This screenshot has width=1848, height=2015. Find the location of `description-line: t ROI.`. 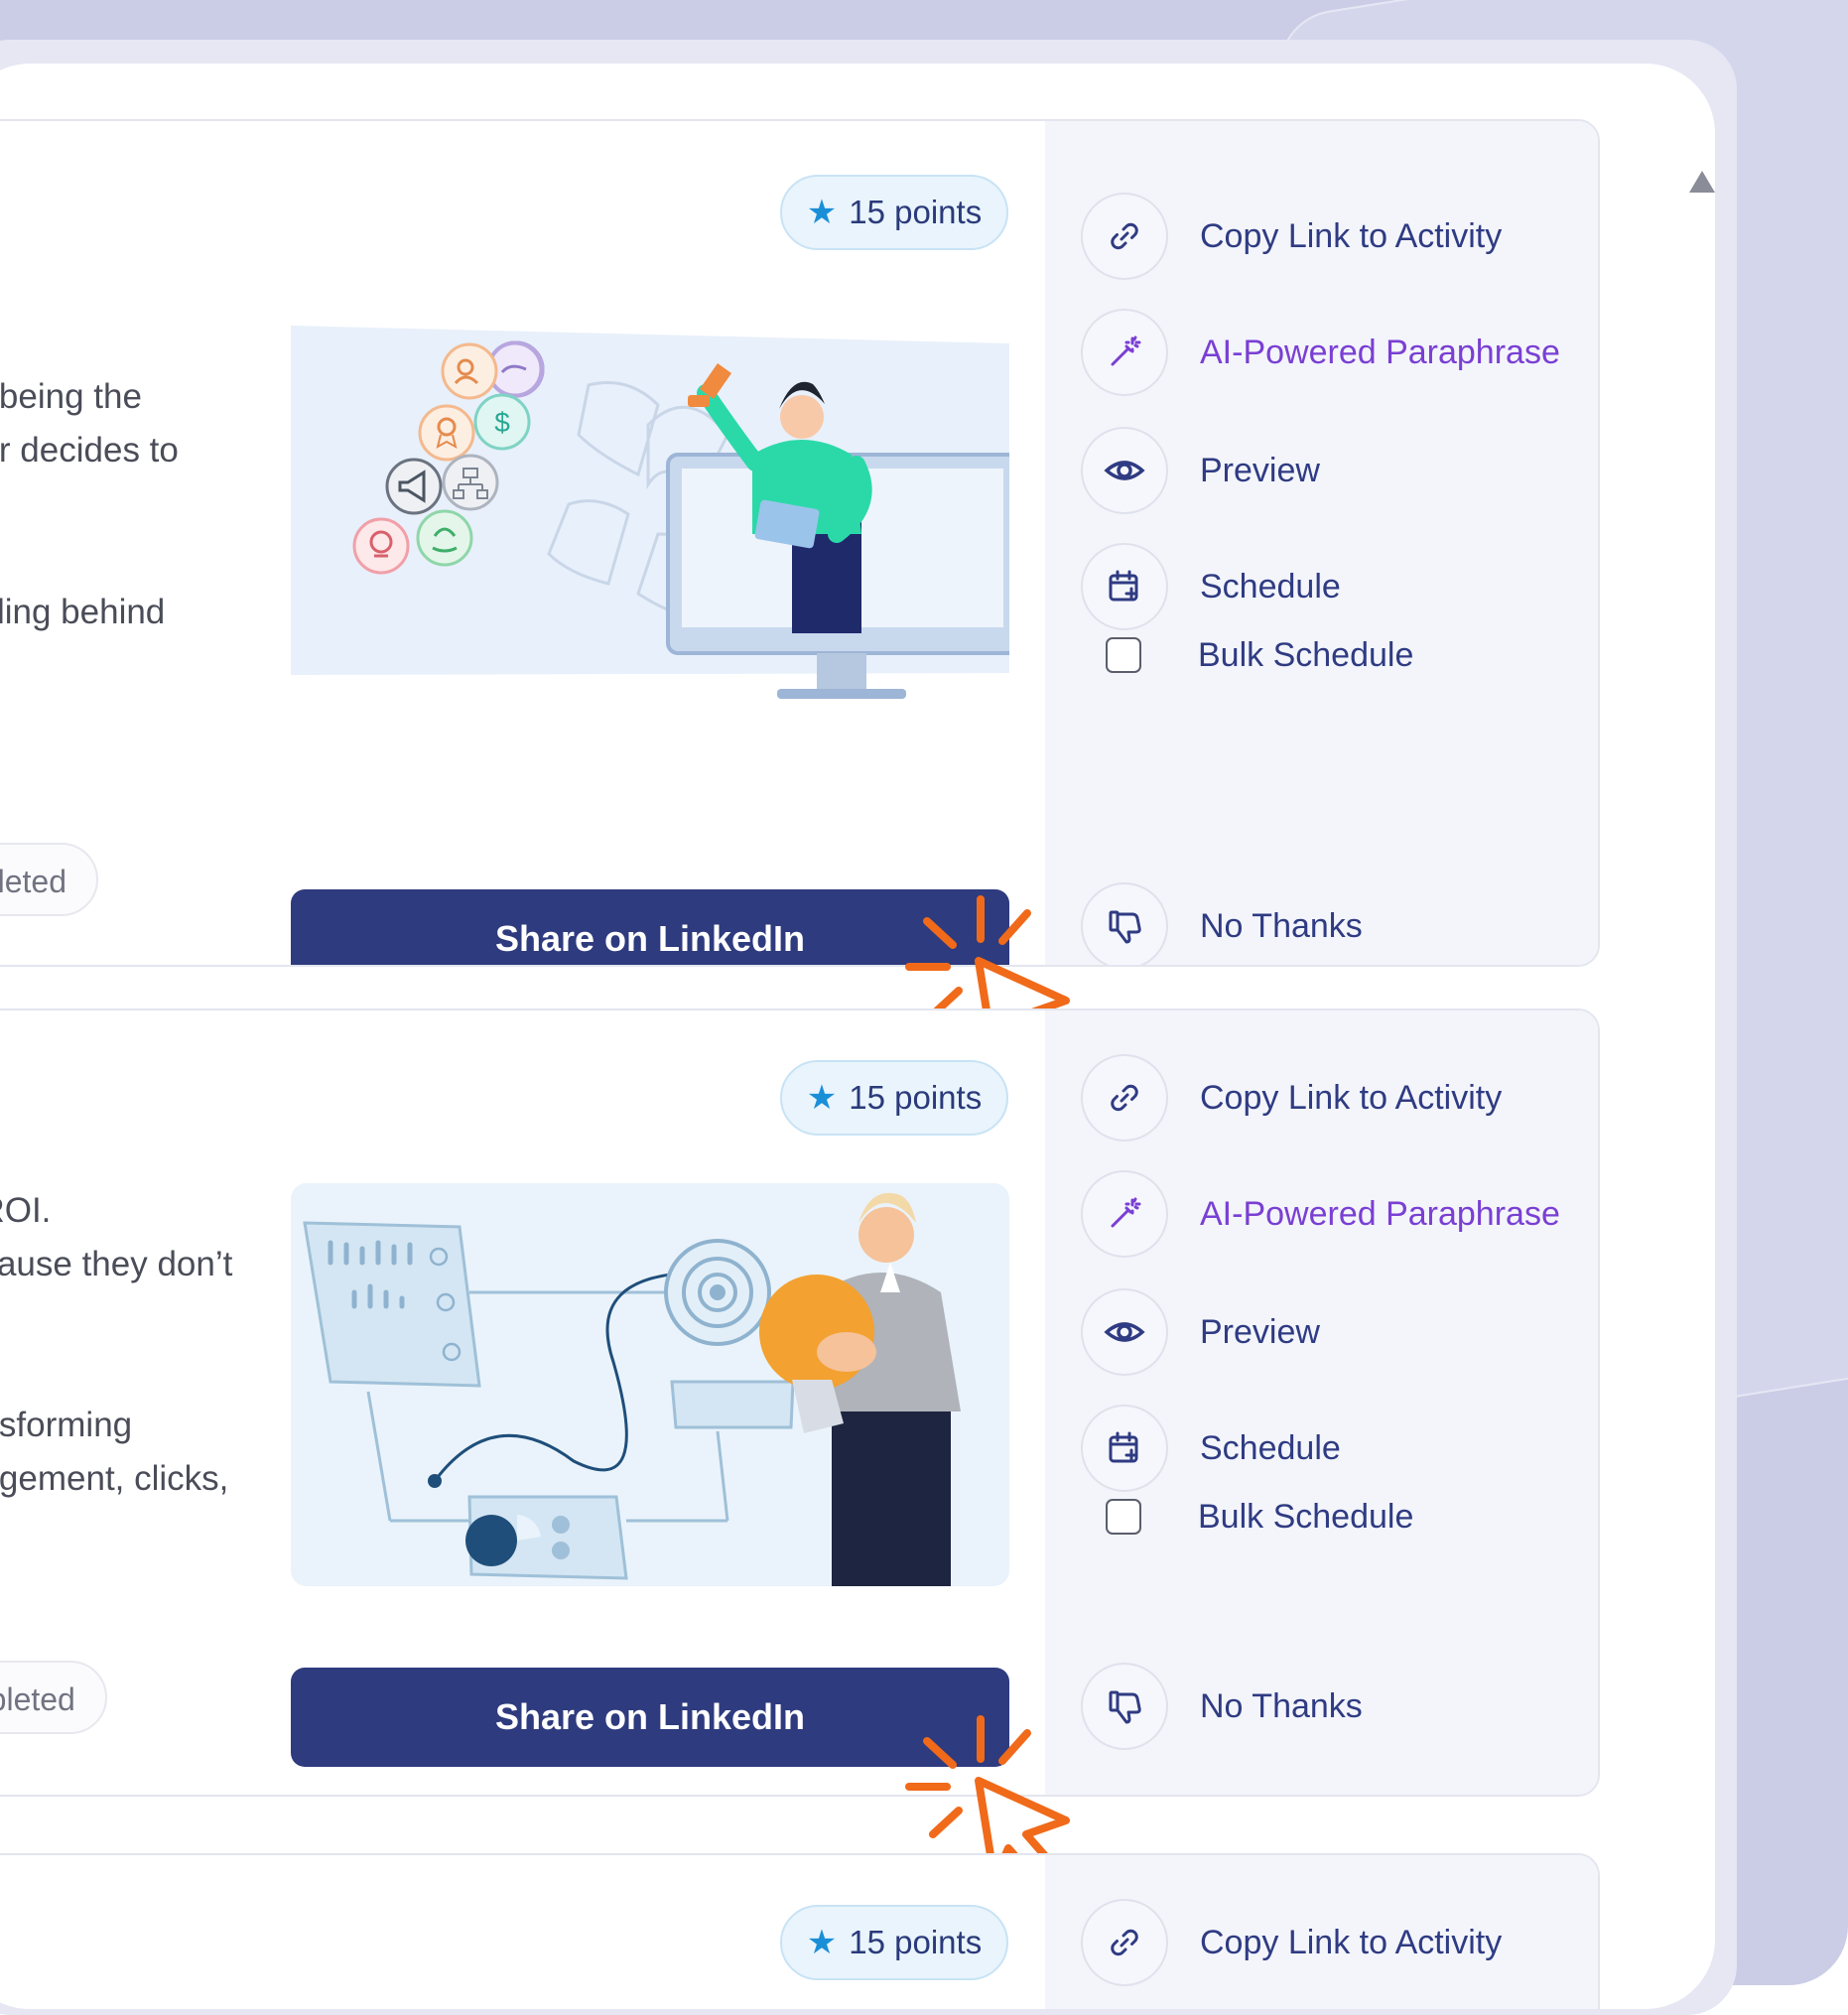

description-line: t ROI. is located at coordinates (26, 1210).